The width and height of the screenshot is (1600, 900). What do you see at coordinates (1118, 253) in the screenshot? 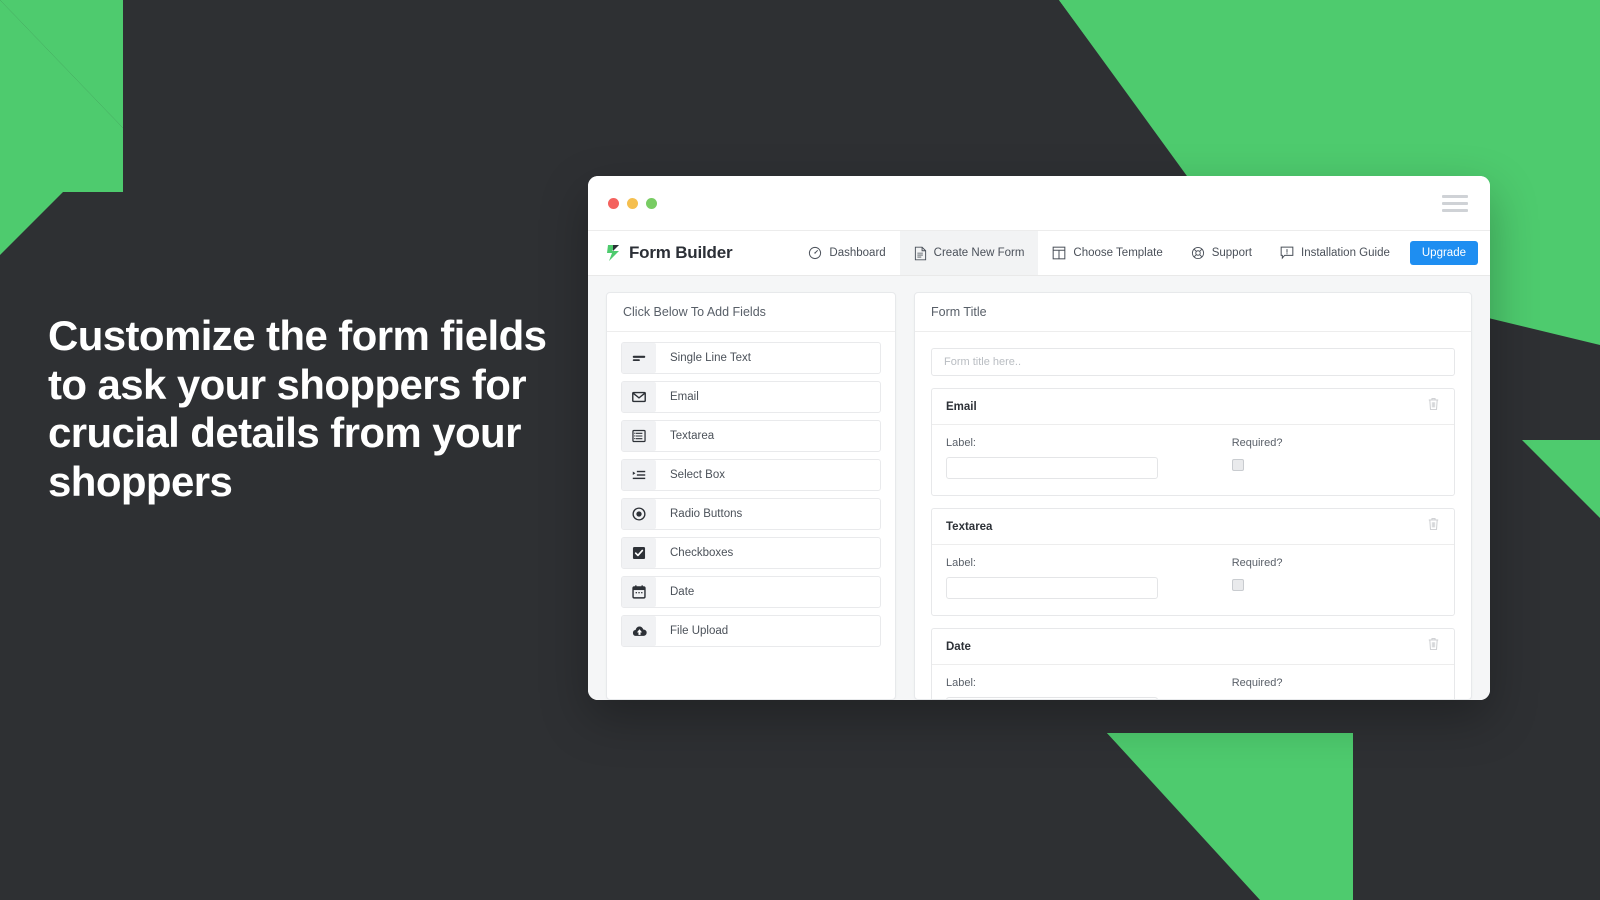
I see `nav-label: Choose Template` at bounding box center [1118, 253].